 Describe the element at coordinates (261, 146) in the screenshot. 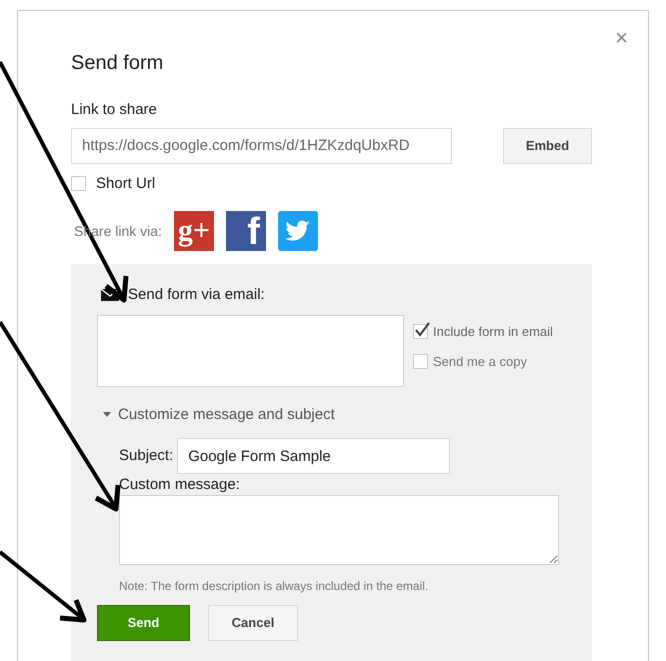

I see `link-field: https://docs.google.com/forms/d/1HZKzdqUbxRD` at that location.